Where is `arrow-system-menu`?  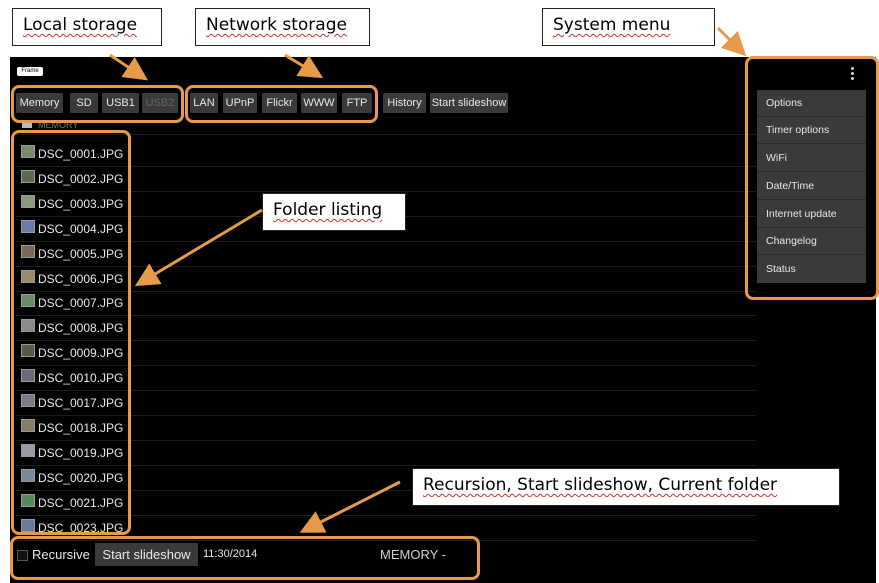 arrow-system-menu is located at coordinates (731, 41).